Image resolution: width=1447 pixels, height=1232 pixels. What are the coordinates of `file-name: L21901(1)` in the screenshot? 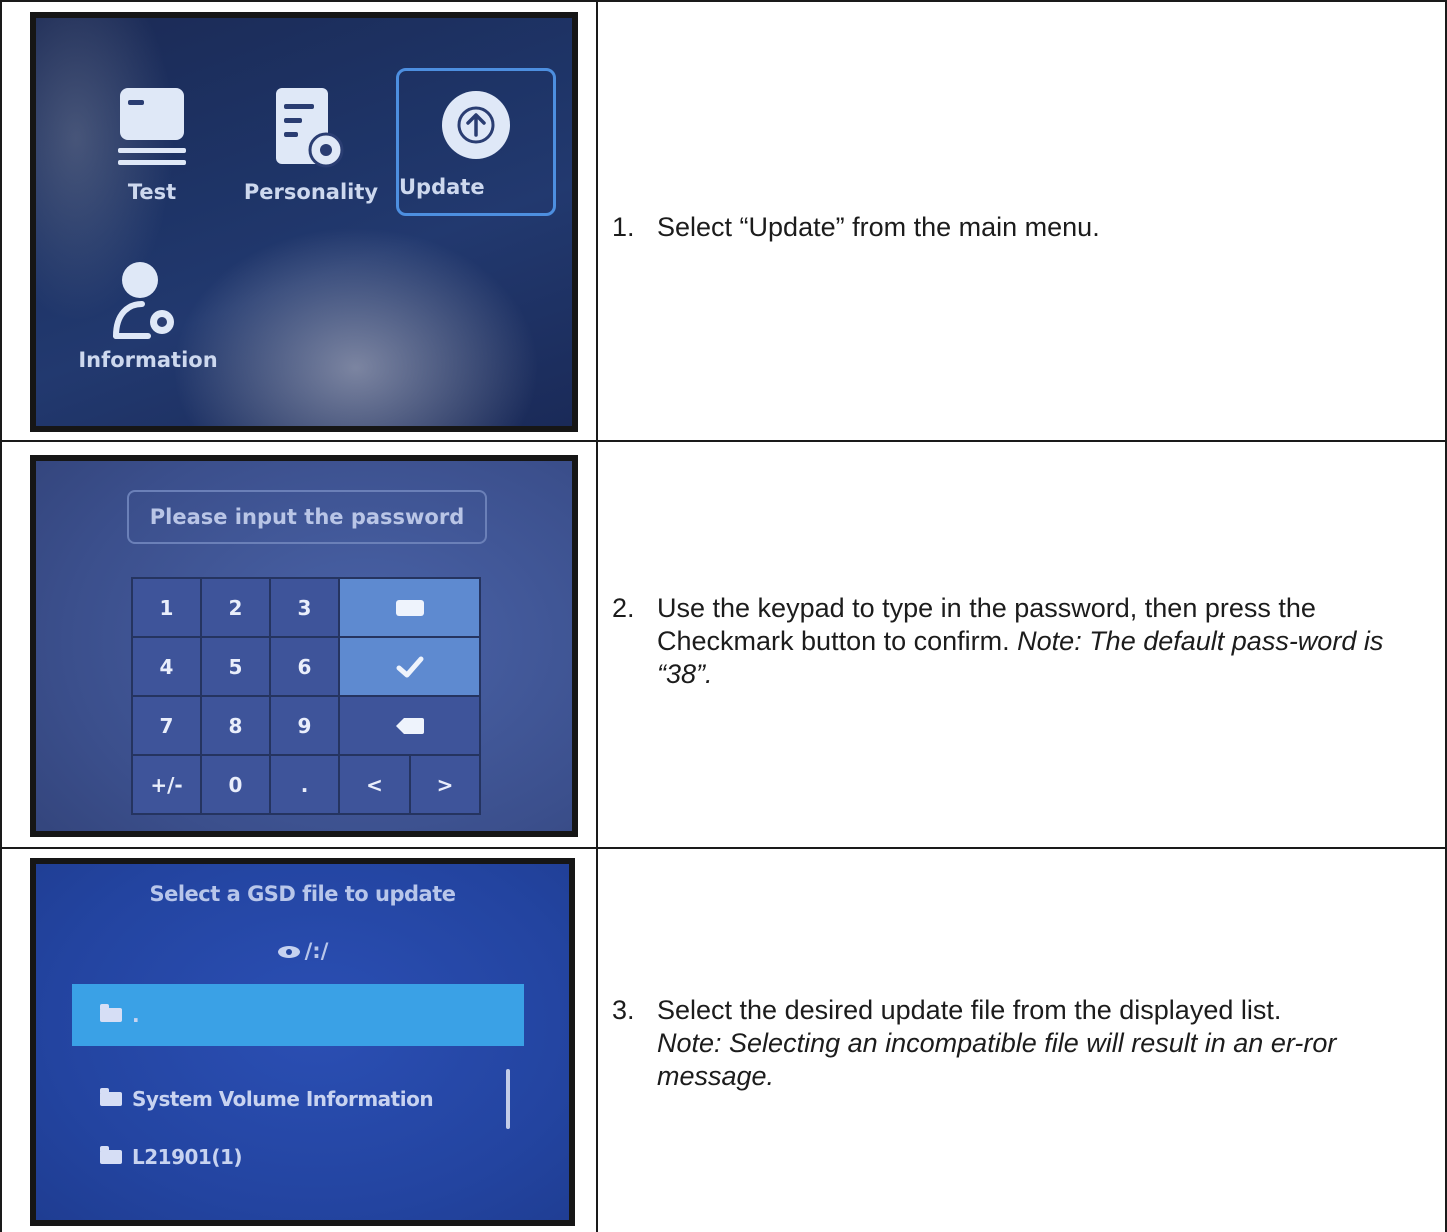 It's located at (187, 1157).